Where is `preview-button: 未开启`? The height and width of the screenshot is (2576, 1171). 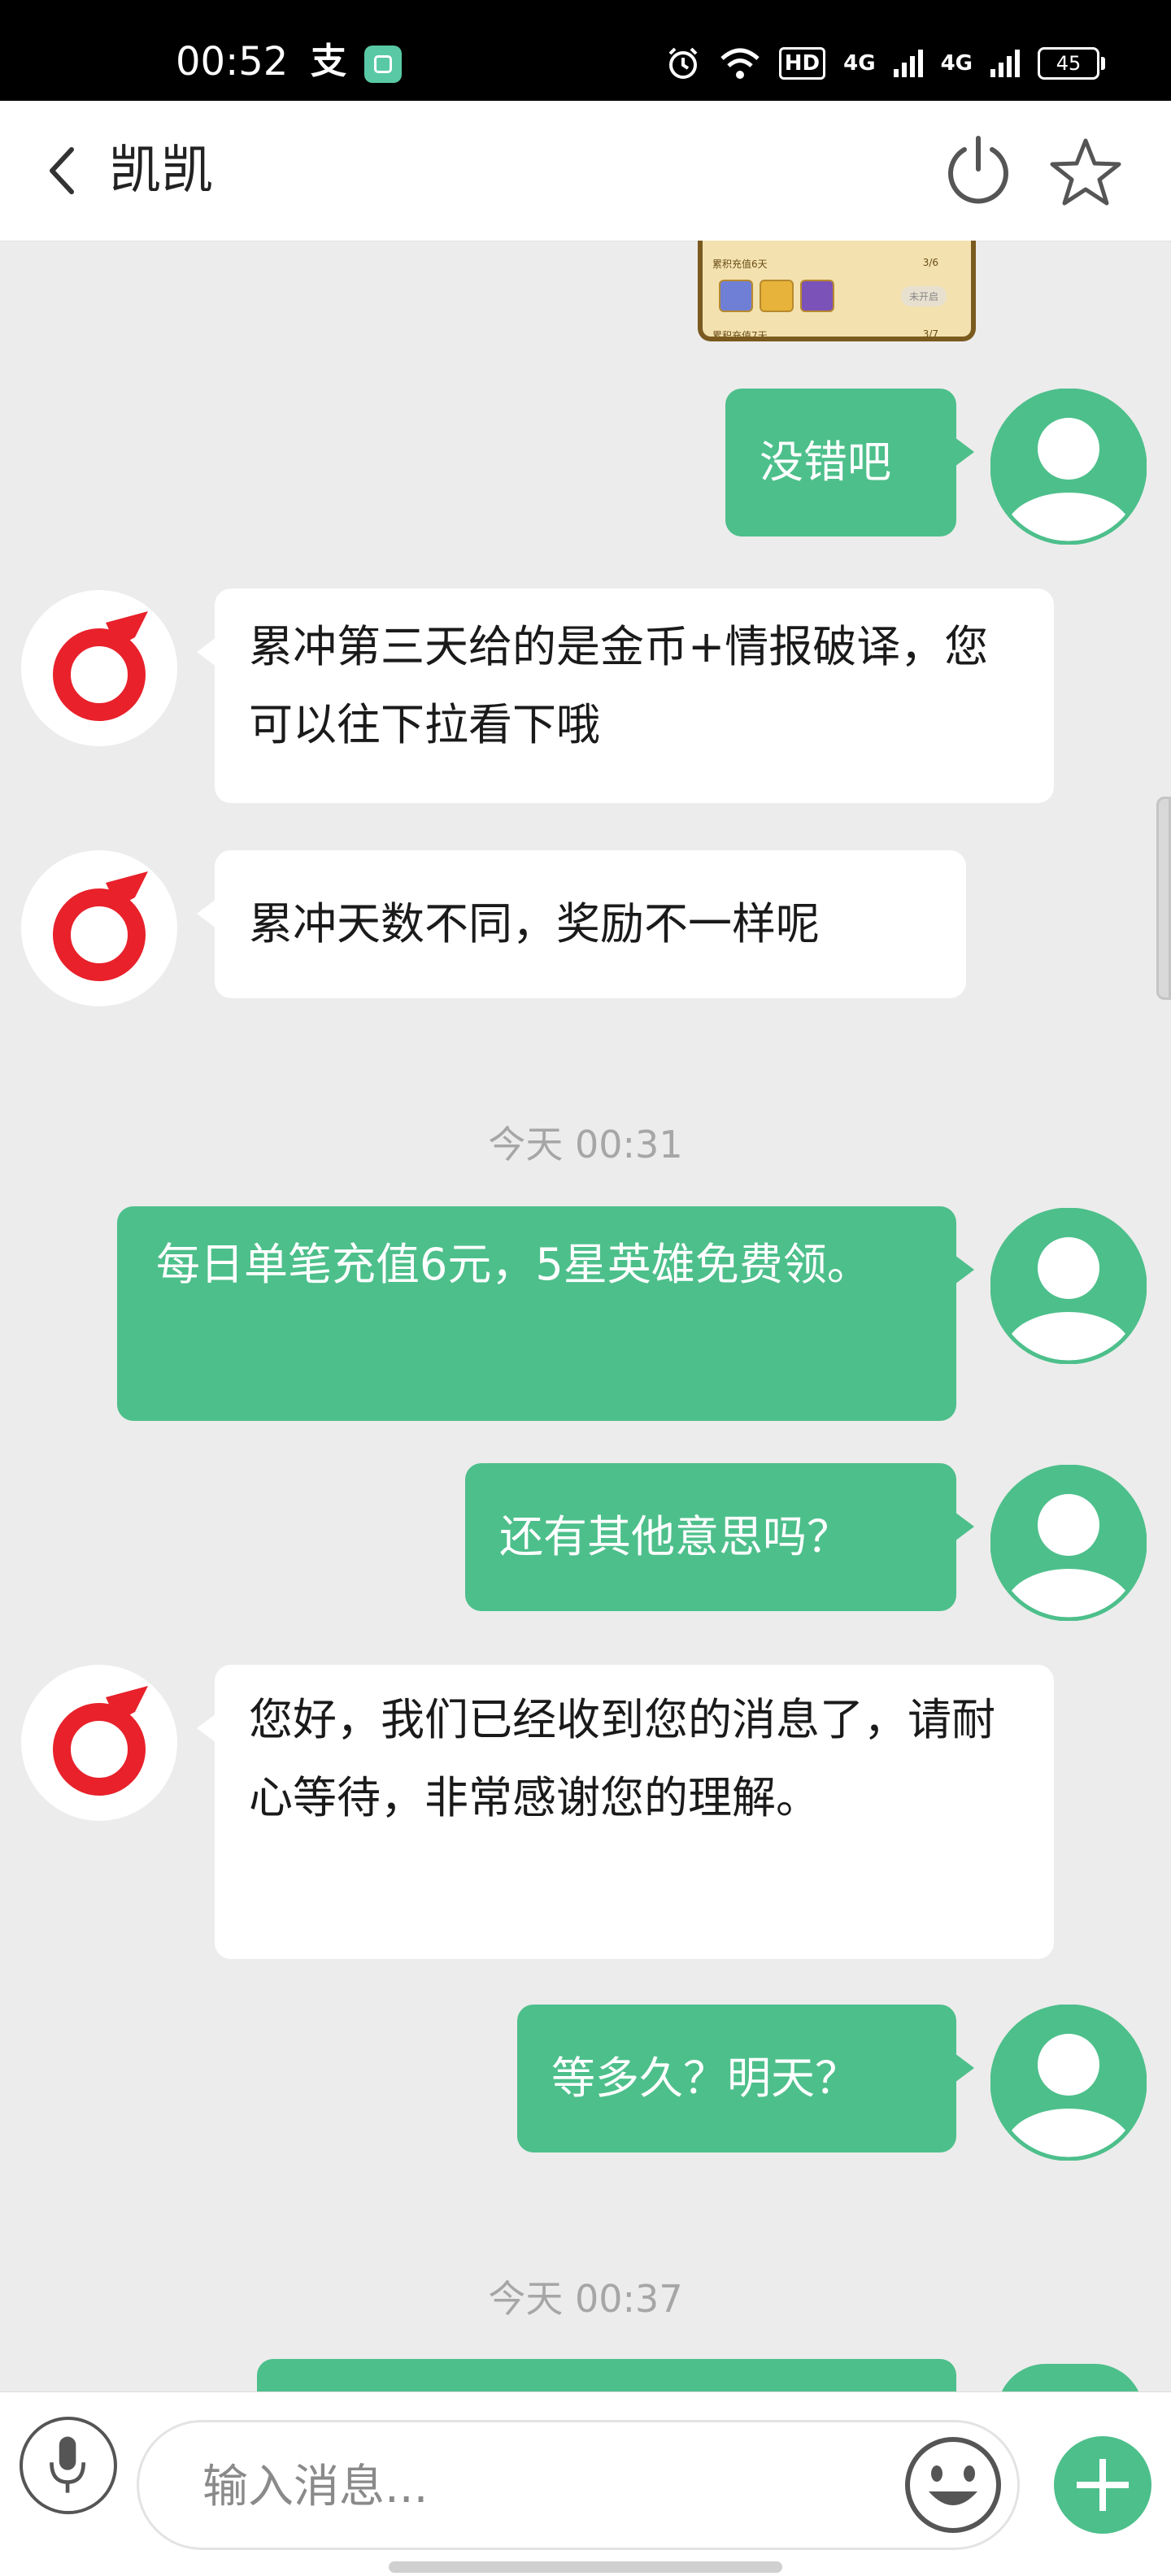 preview-button: 未开启 is located at coordinates (924, 296).